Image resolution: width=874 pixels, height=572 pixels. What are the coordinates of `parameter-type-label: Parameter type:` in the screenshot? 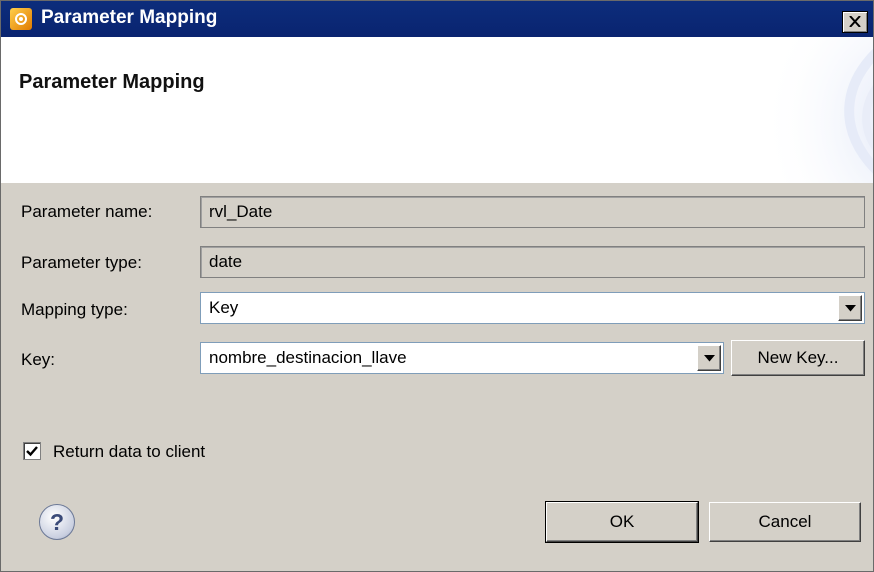 It's located at (81, 262).